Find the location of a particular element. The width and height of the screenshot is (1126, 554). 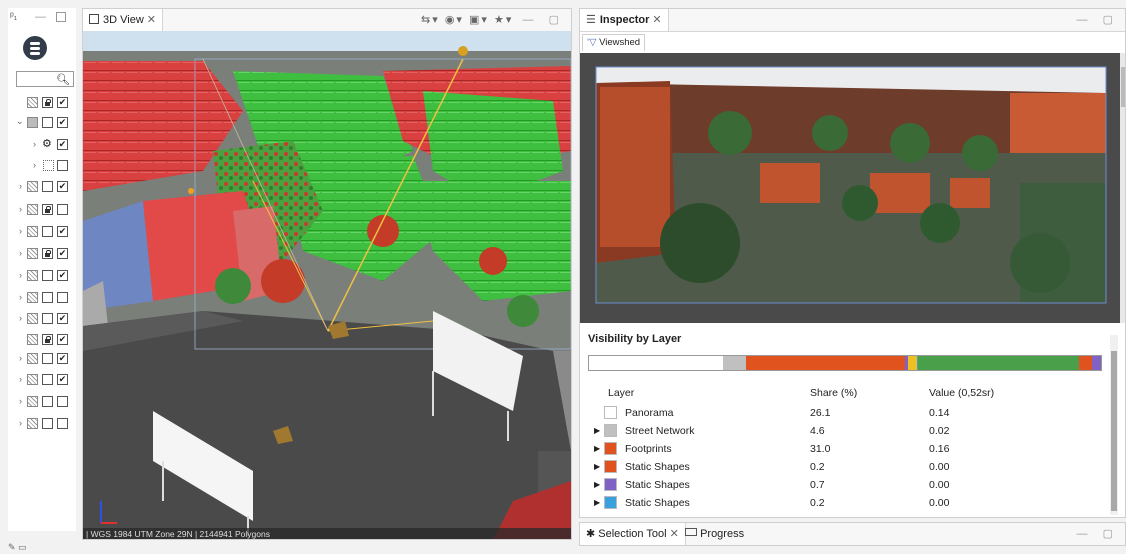

table-row: ▶ Street Network 4.6 0.02 is located at coordinates (853, 431).